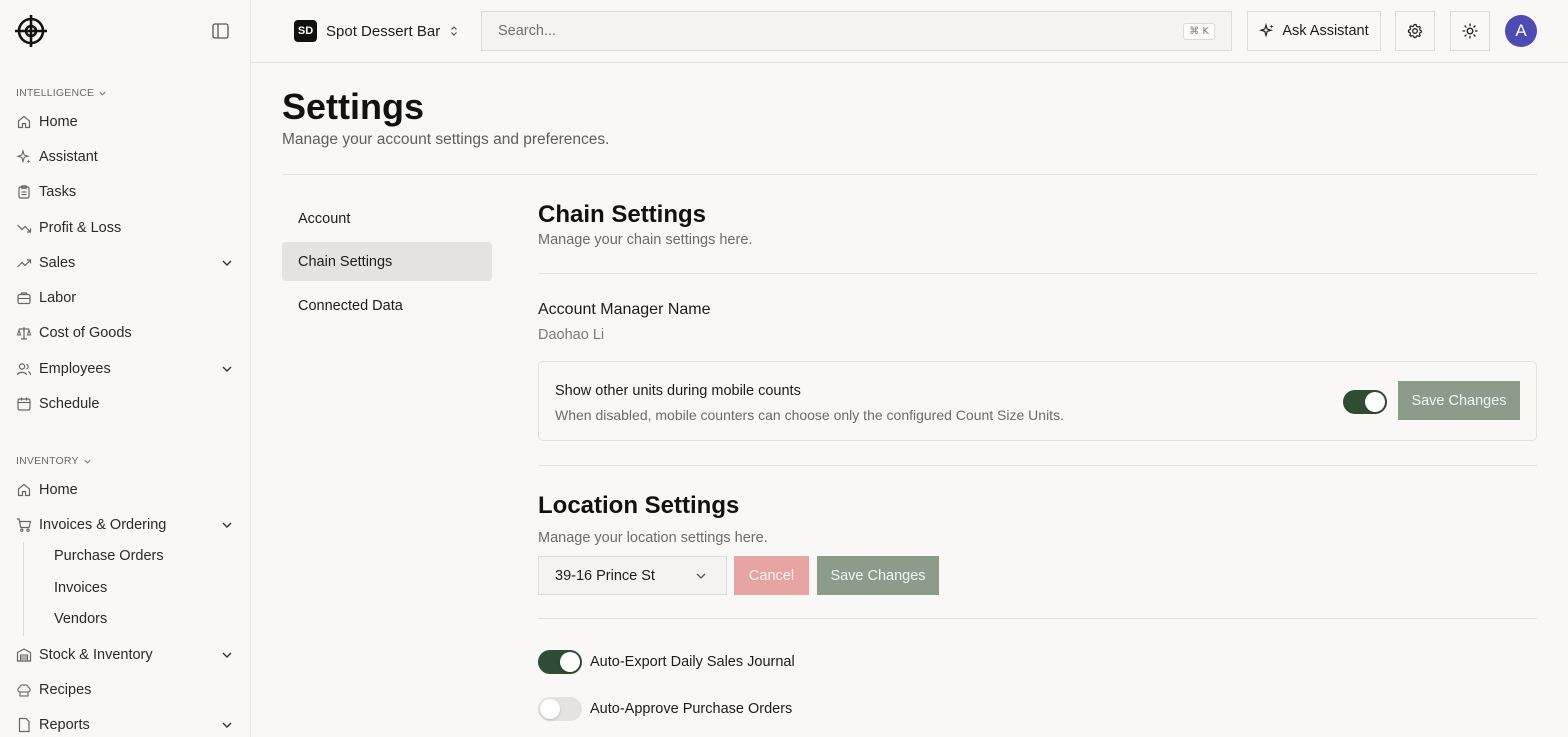 The width and height of the screenshot is (1568, 737). Describe the element at coordinates (678, 391) in the screenshot. I see `mobile-units-title: Show other units during mobile counts` at that location.